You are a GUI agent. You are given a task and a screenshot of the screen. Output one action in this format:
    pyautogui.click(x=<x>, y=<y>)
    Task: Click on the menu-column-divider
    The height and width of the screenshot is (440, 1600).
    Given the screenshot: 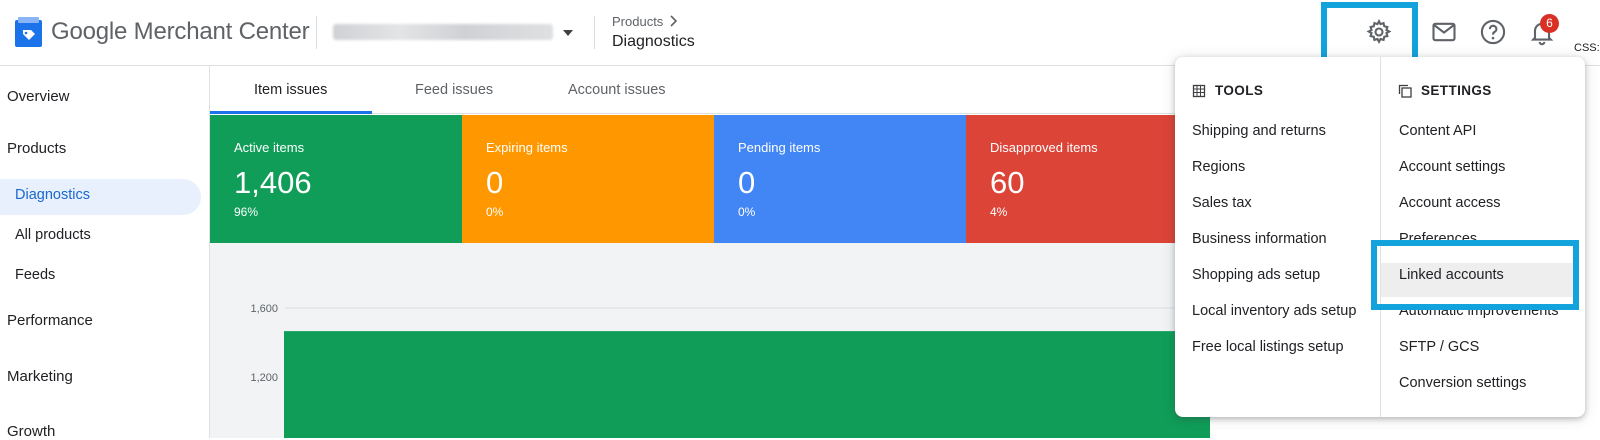 What is the action you would take?
    pyautogui.click(x=1380, y=237)
    